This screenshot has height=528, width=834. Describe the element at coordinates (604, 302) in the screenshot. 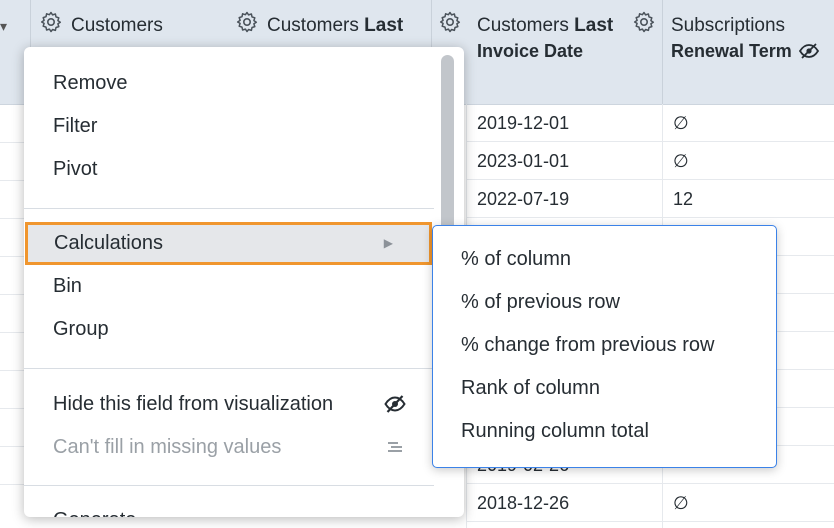

I see `submenu-item-percent-of-previous-row: % of previous row` at that location.